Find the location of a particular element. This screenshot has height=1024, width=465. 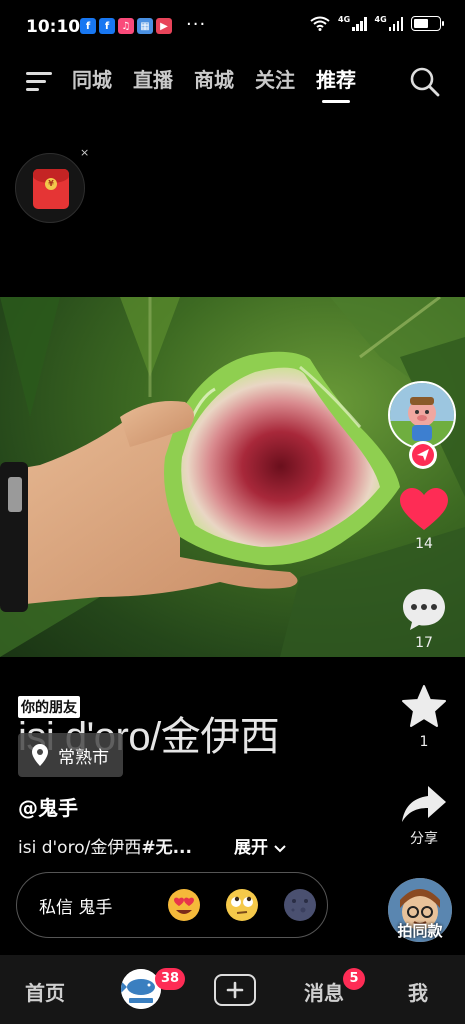

follow-button is located at coordinates (423, 455).